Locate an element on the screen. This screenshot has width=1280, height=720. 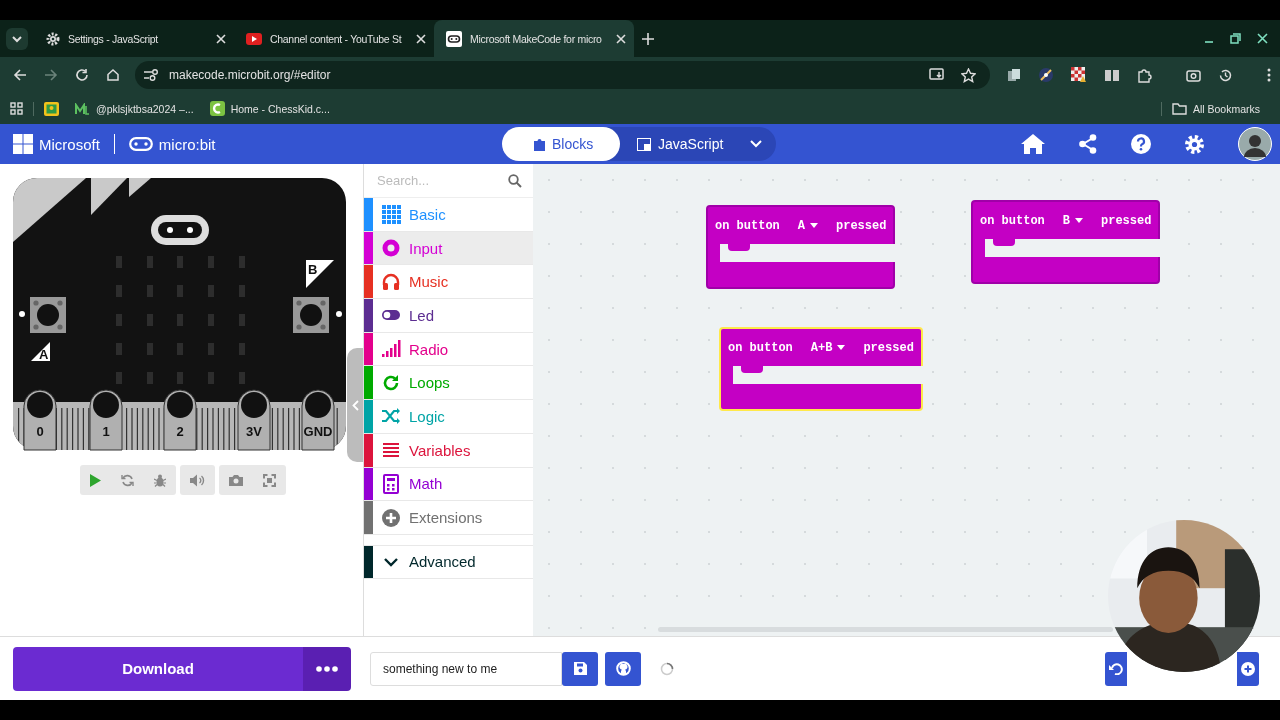
category-item: Music is located at coordinates (448, 282).